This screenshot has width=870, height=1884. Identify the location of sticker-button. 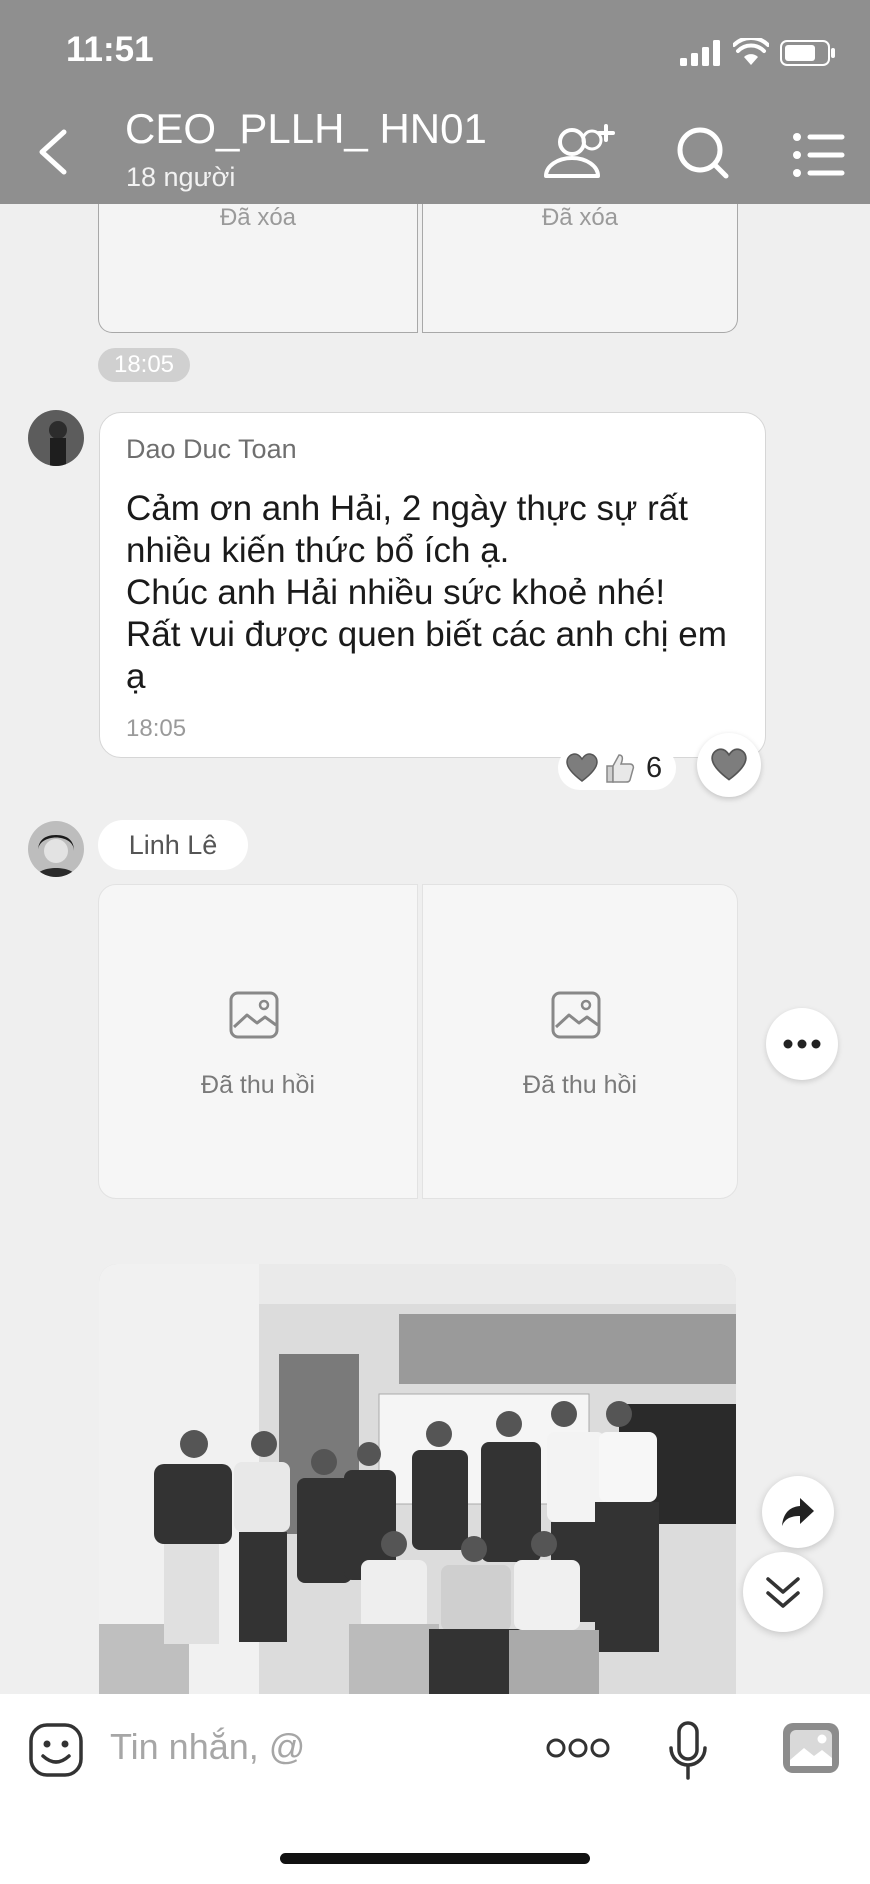
(56, 1750).